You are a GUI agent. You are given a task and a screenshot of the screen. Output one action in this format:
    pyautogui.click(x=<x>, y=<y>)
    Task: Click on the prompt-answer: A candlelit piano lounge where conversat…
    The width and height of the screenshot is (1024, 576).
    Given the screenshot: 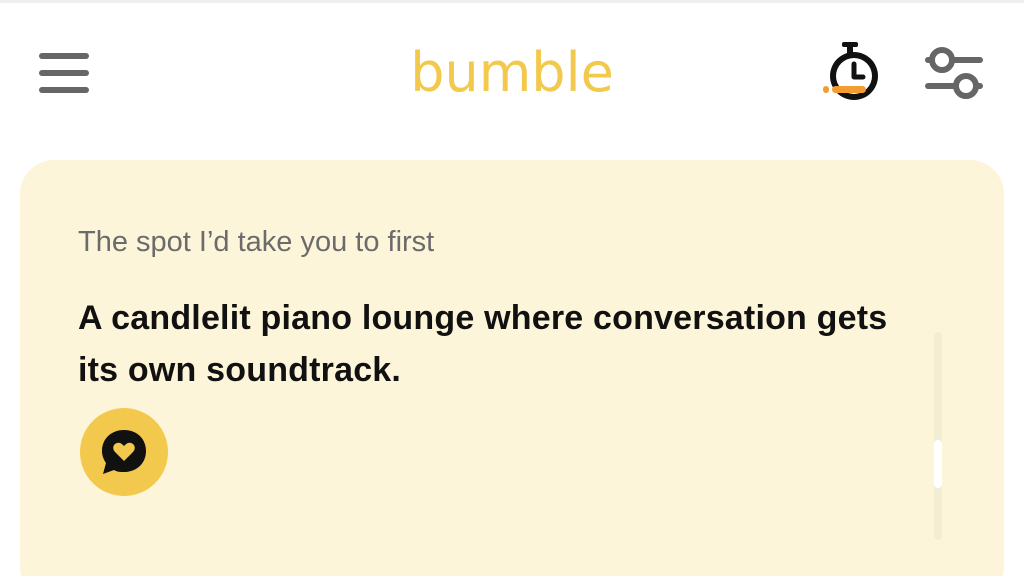 What is the action you would take?
    pyautogui.click(x=483, y=344)
    